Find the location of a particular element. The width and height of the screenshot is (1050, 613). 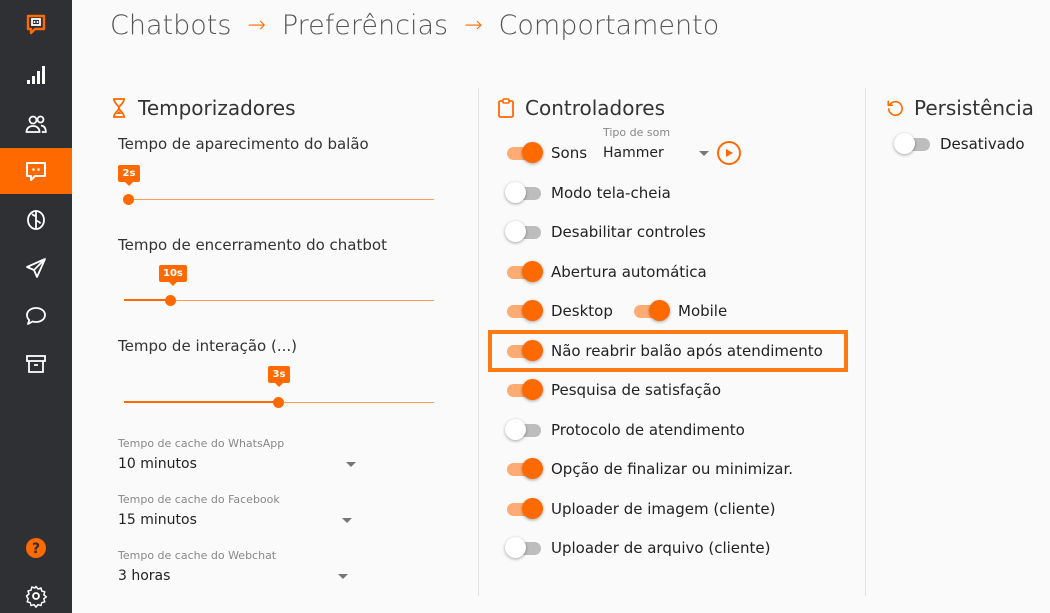

toggle-row-disable-controls: Desabilitar controles is located at coordinates (605, 232).